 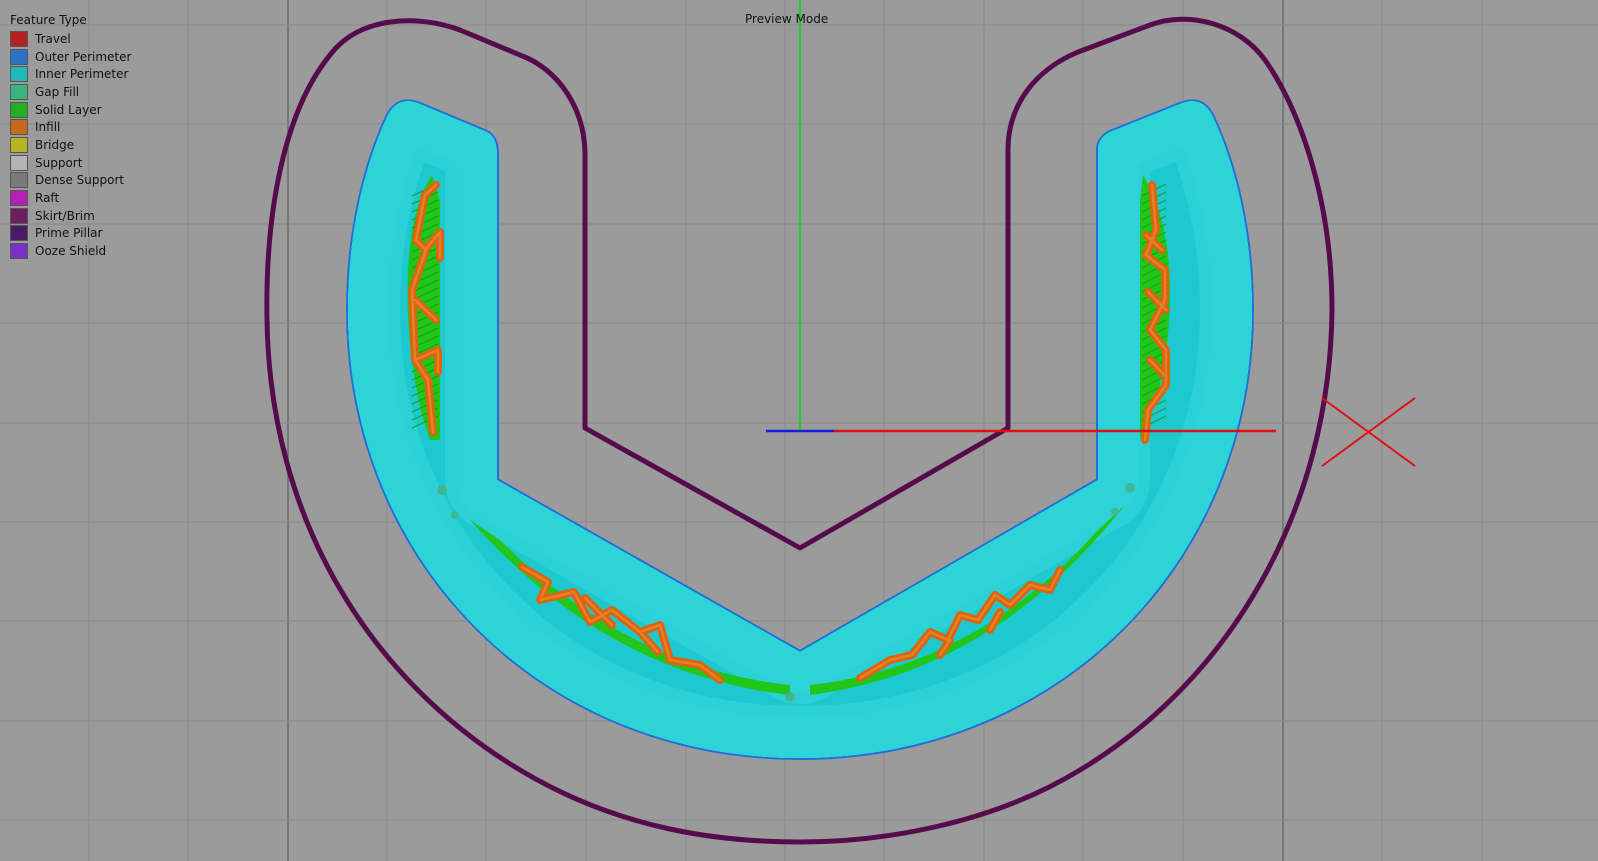 I want to click on legend-item-solid-layer: Solid Layer, so click(x=70, y=110).